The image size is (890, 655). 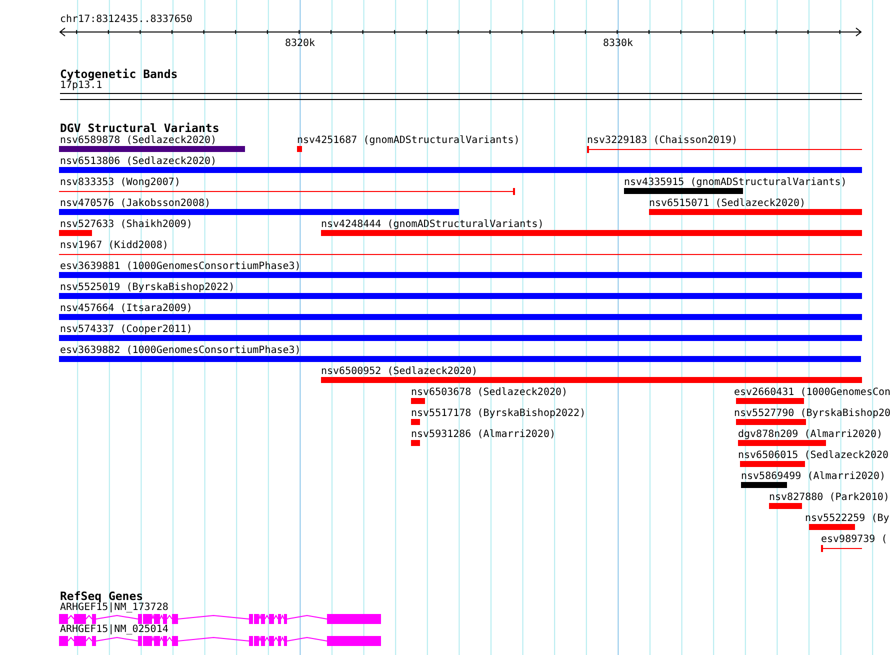 What do you see at coordinates (147, 288) in the screenshot?
I see `variant-label: nsv5525019 (ByrskaBishop2022)` at bounding box center [147, 288].